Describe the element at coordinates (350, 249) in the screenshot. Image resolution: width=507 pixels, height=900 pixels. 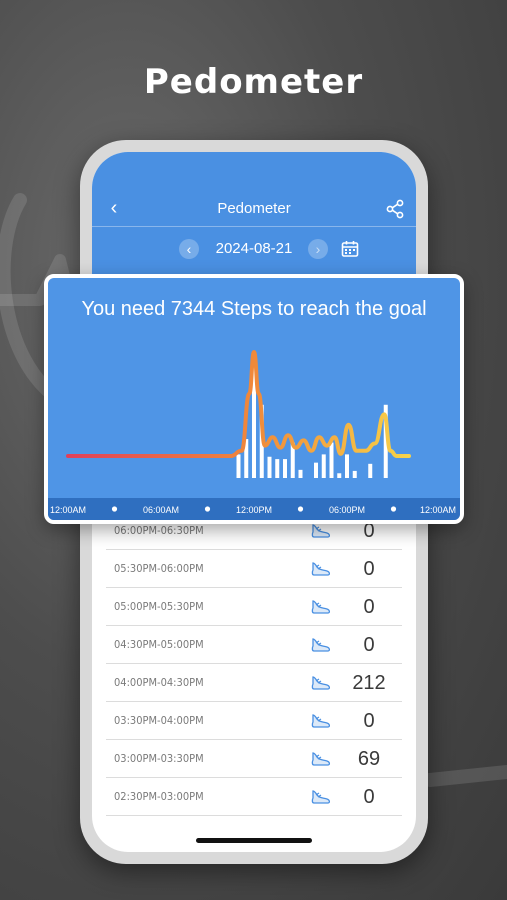
I see `calendar-icon` at that location.